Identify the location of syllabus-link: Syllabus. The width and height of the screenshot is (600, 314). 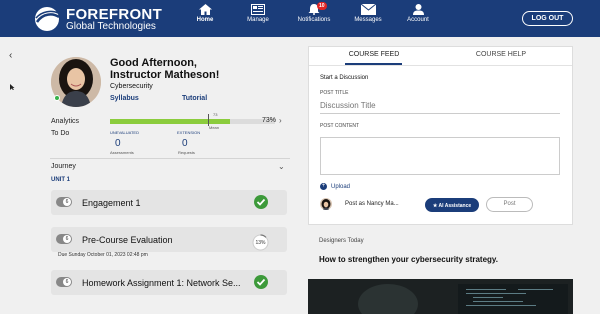
(124, 98).